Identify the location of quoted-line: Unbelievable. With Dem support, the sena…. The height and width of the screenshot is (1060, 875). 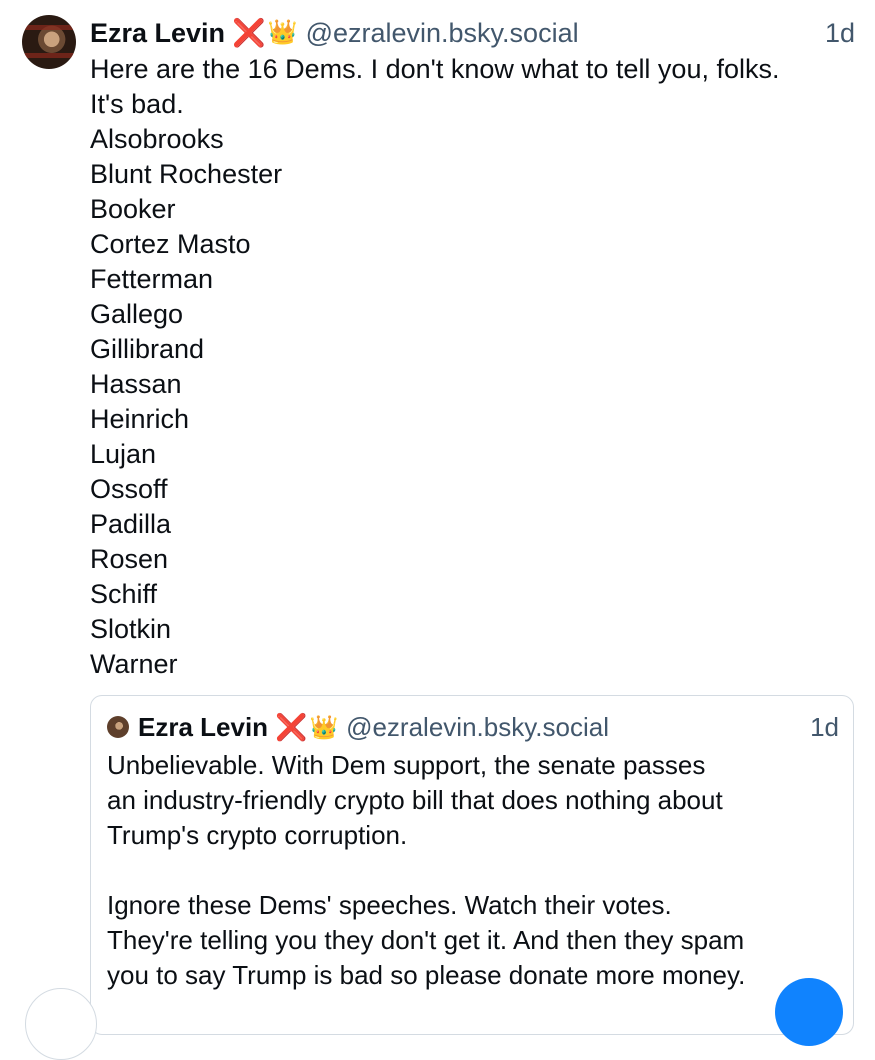
(406, 765).